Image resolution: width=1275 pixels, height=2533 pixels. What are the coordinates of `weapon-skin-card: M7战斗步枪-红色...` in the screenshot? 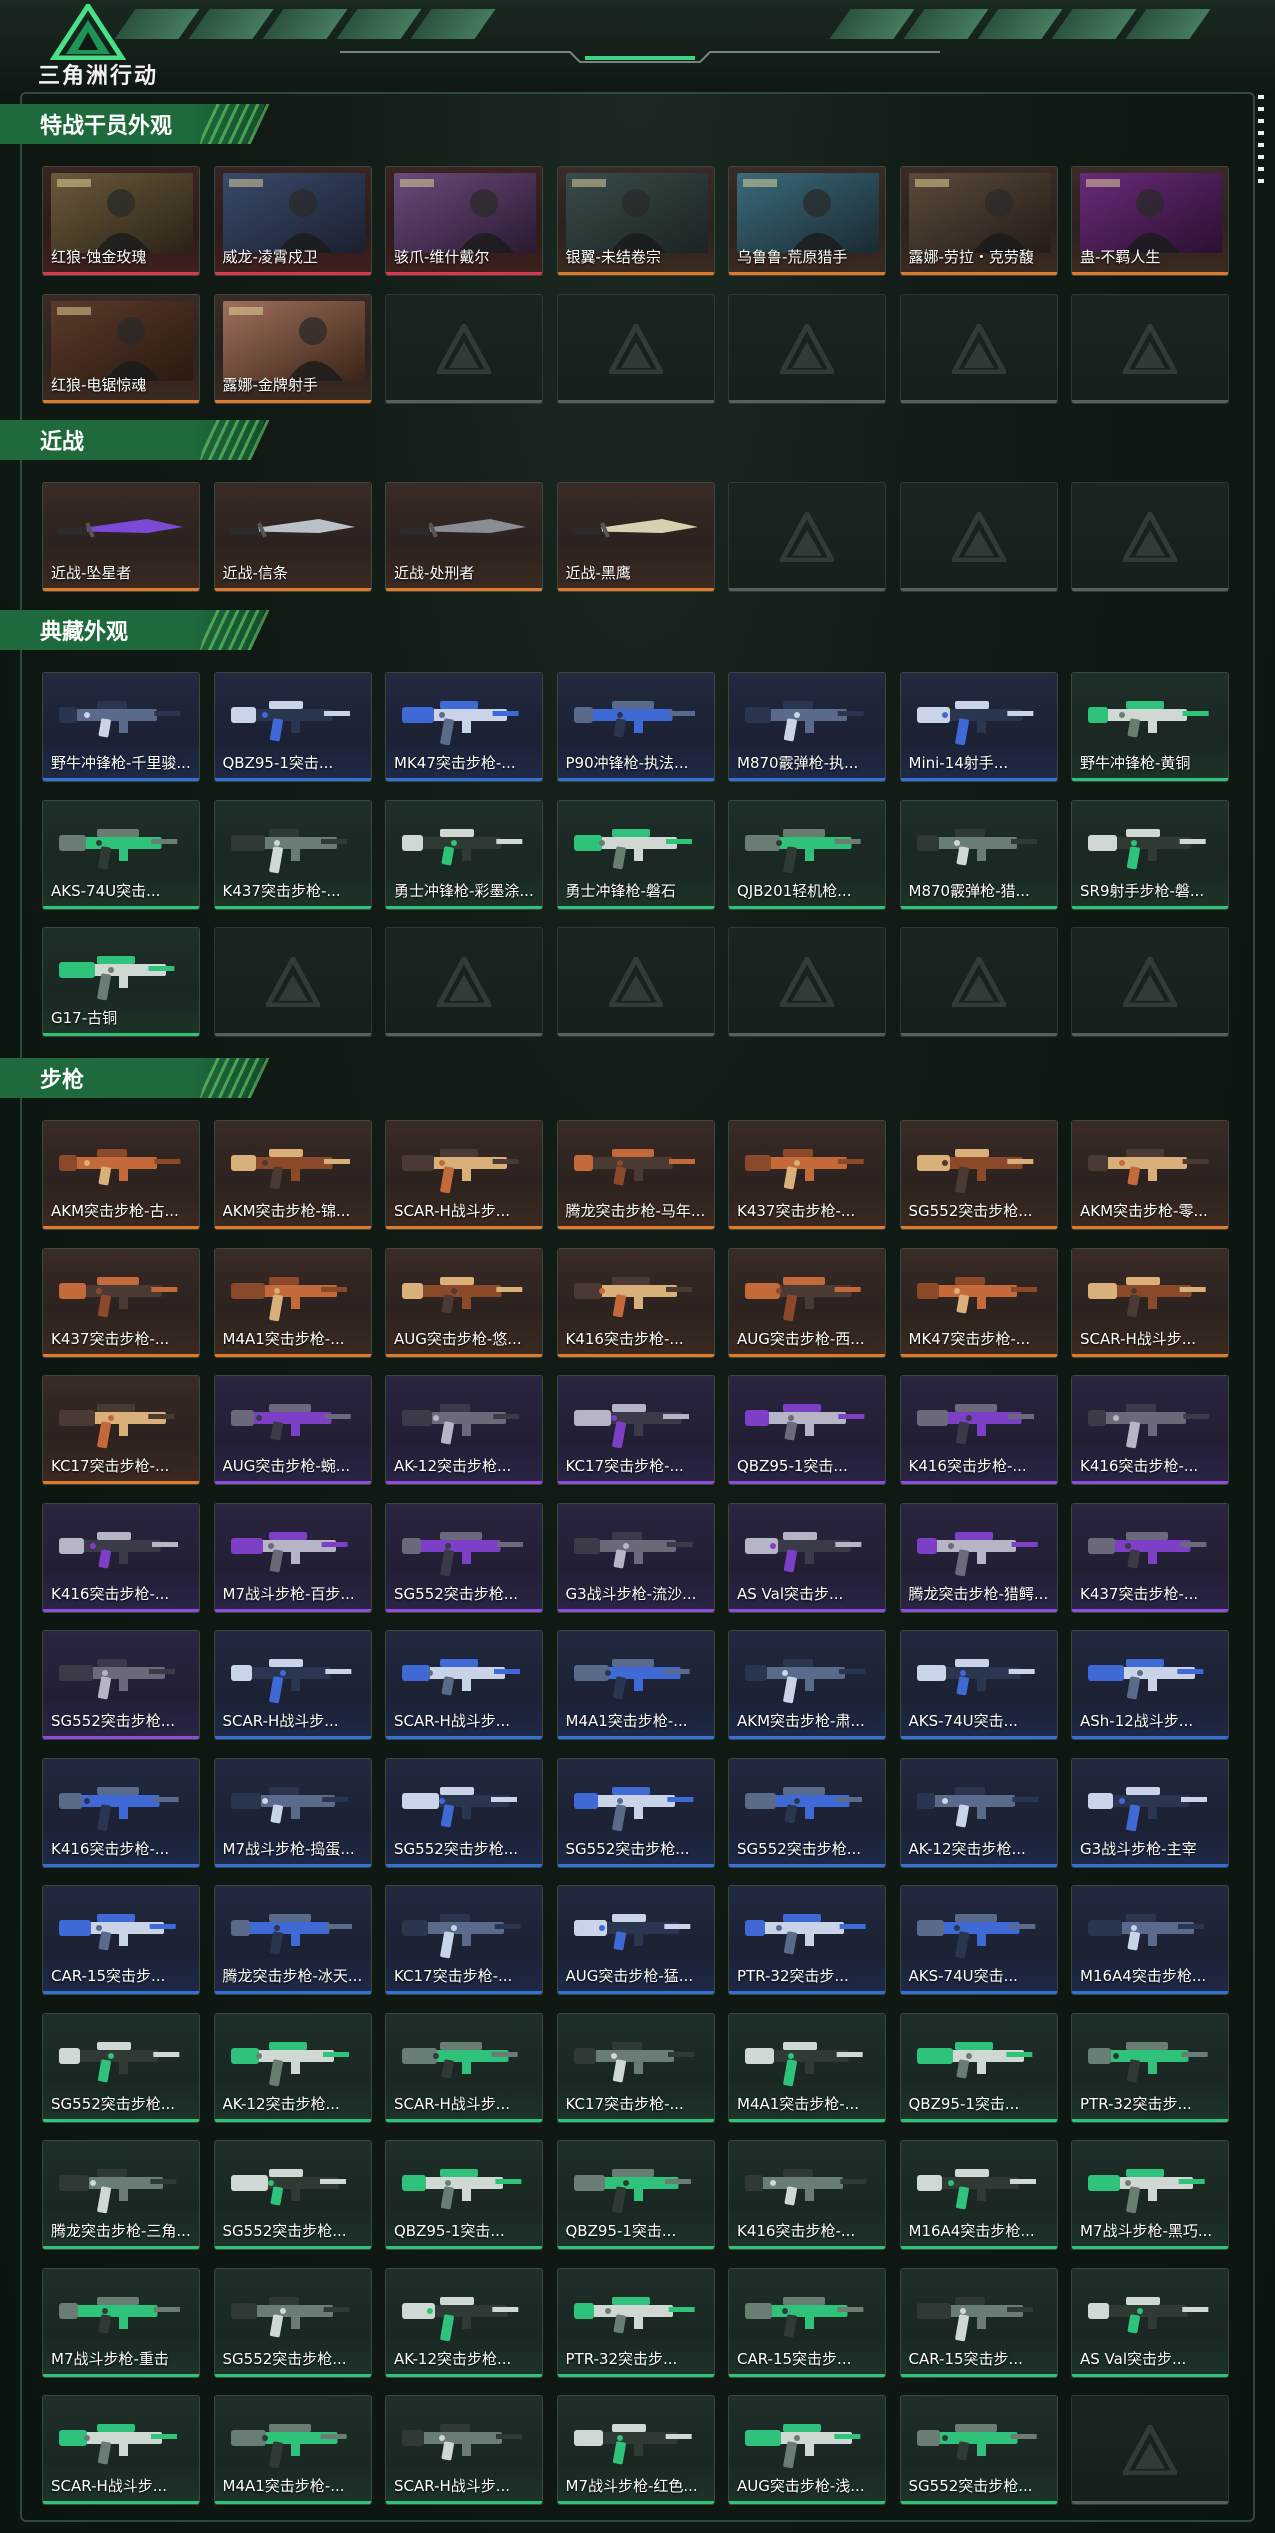 It's located at (635, 2450).